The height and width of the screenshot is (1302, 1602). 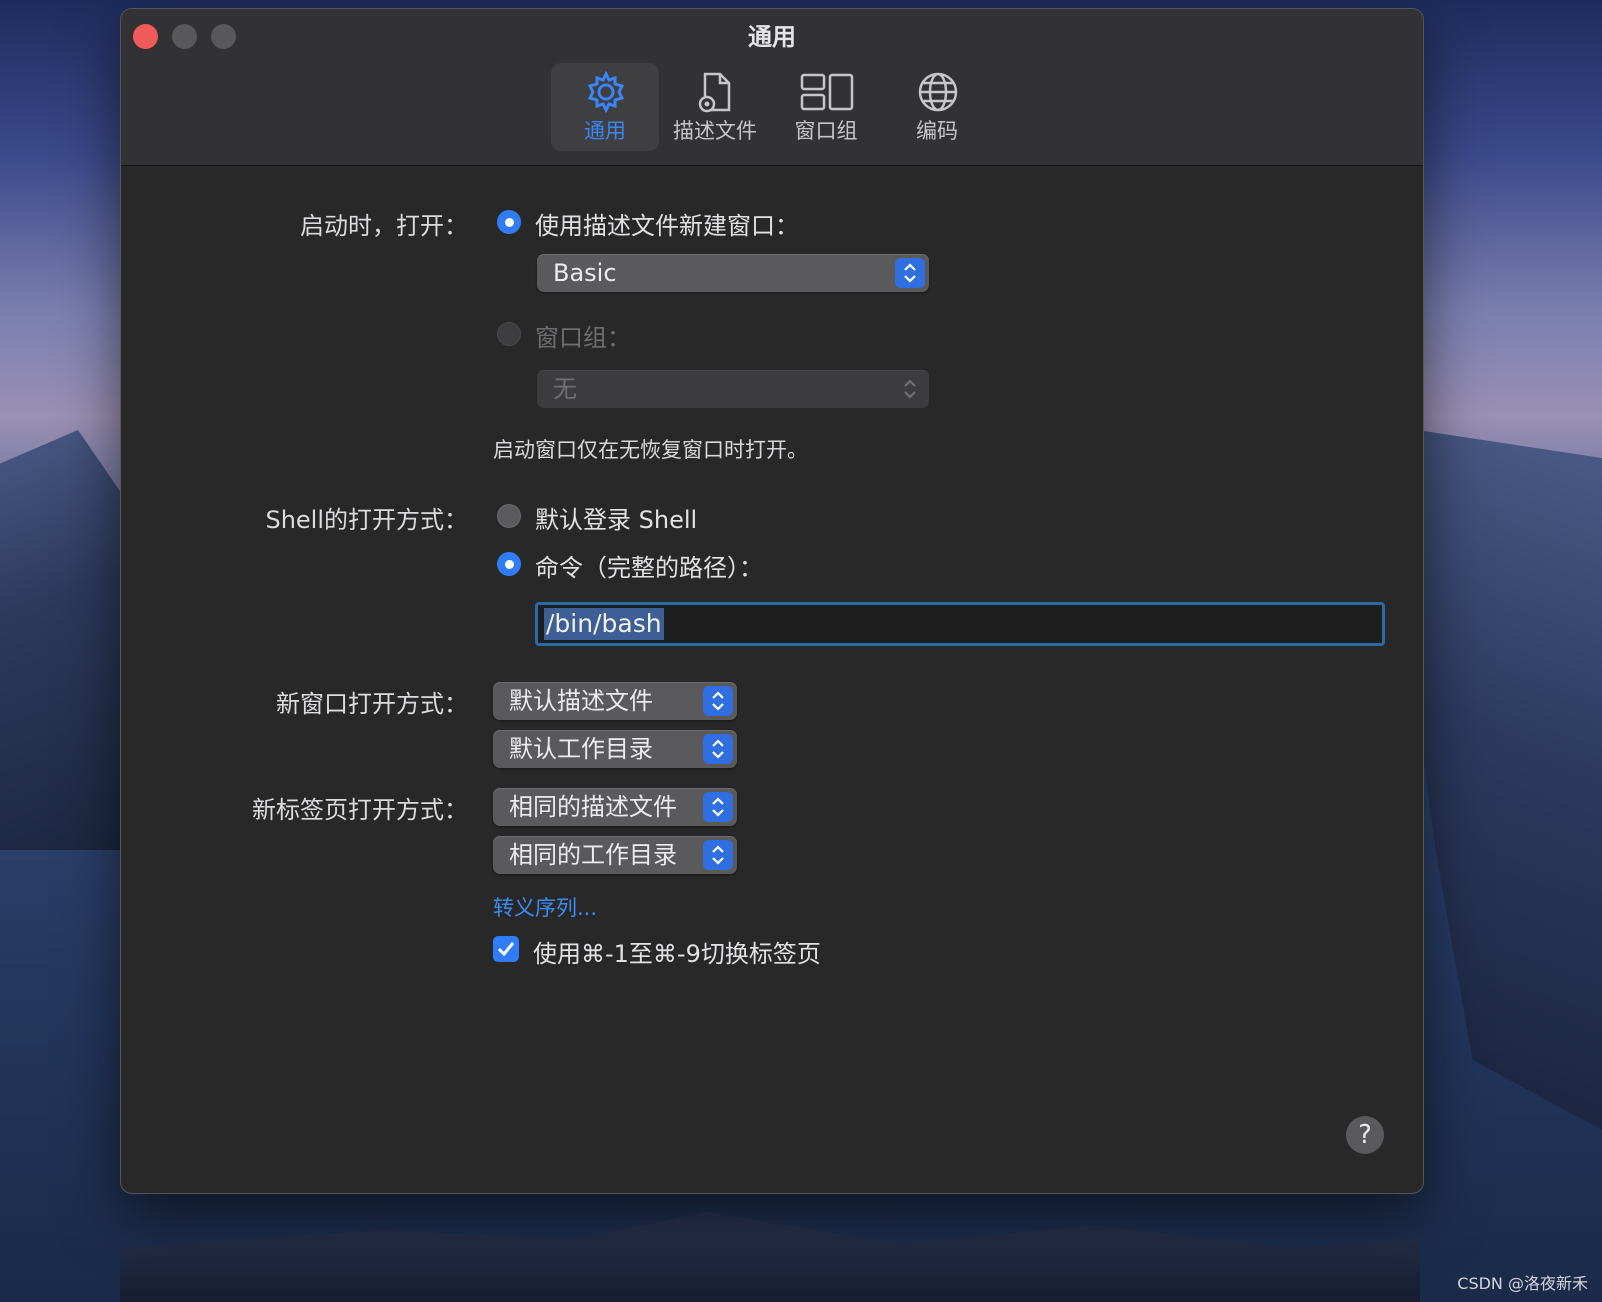 I want to click on title-bar: 通用 通用 描述文件 窗口组 编码, so click(x=772, y=87).